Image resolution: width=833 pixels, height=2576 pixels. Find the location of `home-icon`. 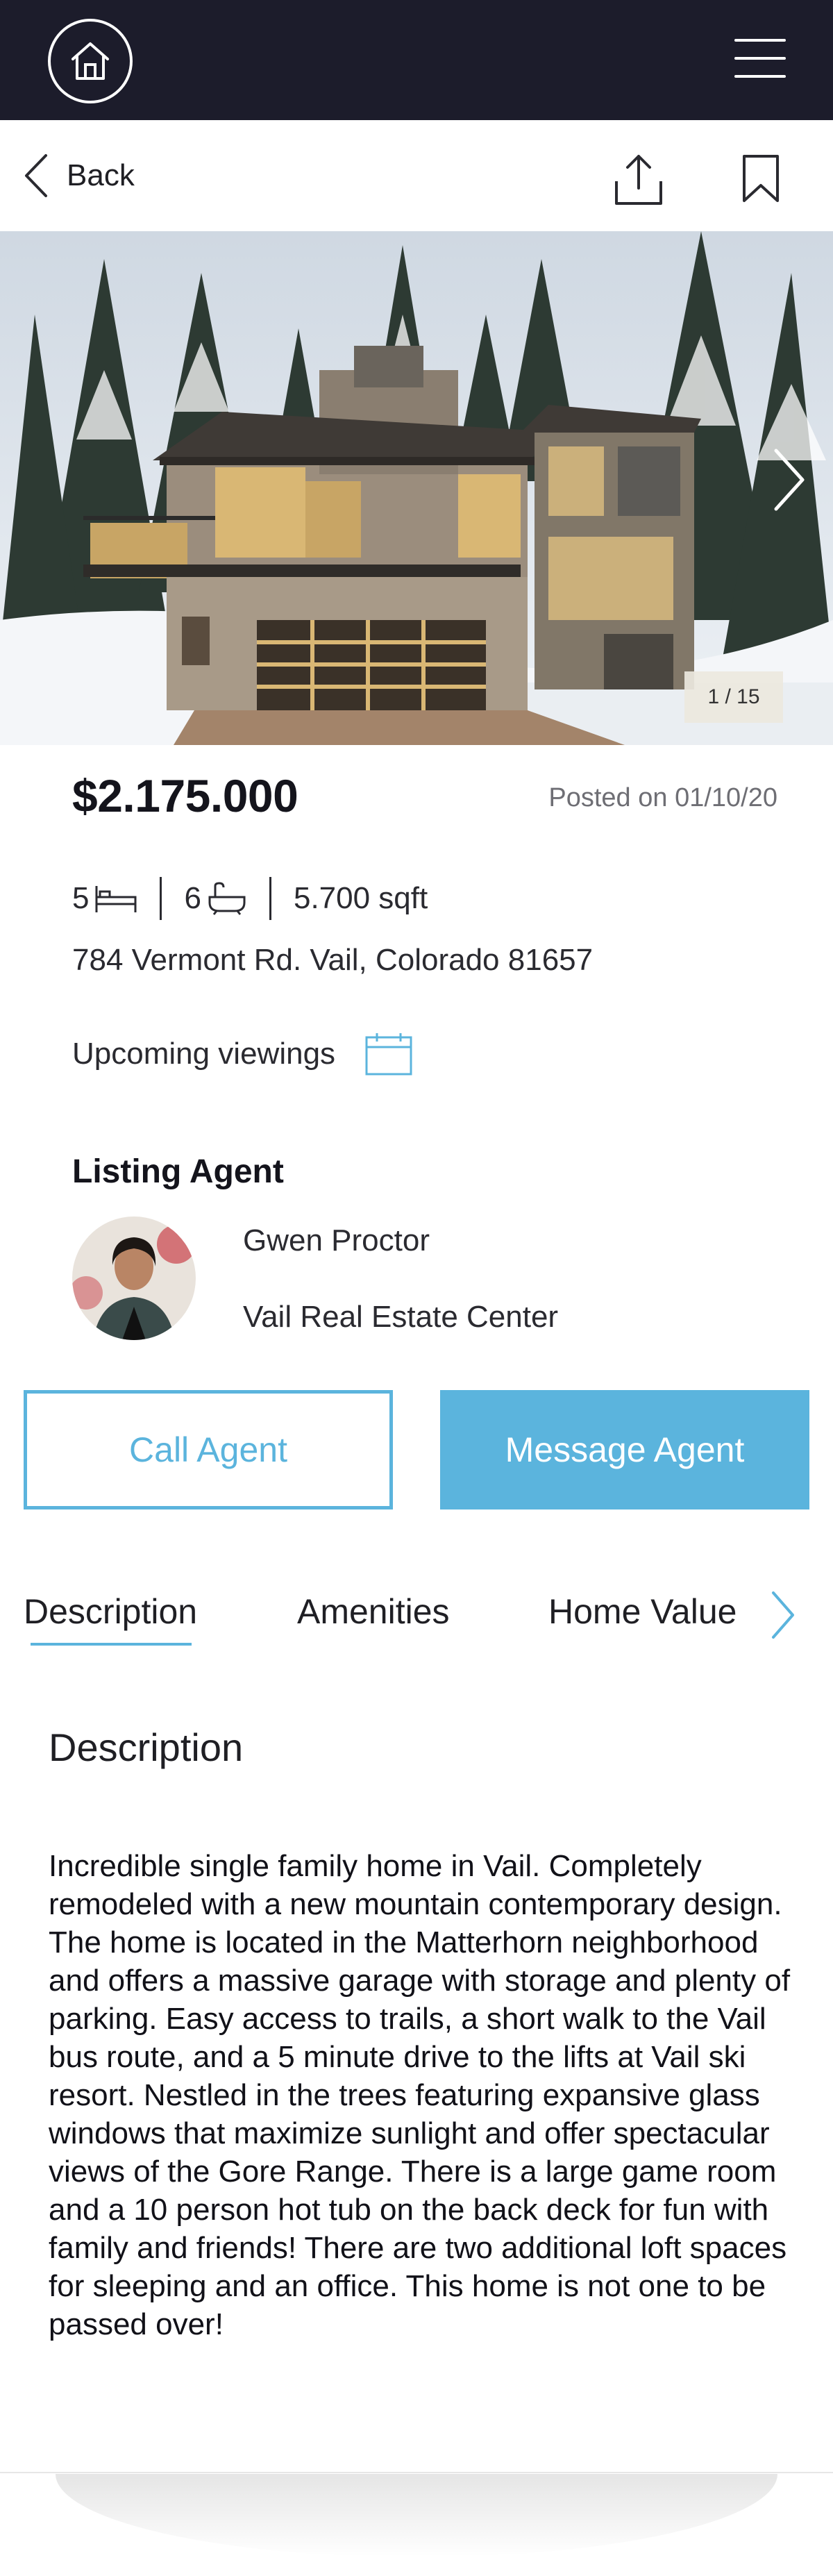

home-icon is located at coordinates (90, 61).